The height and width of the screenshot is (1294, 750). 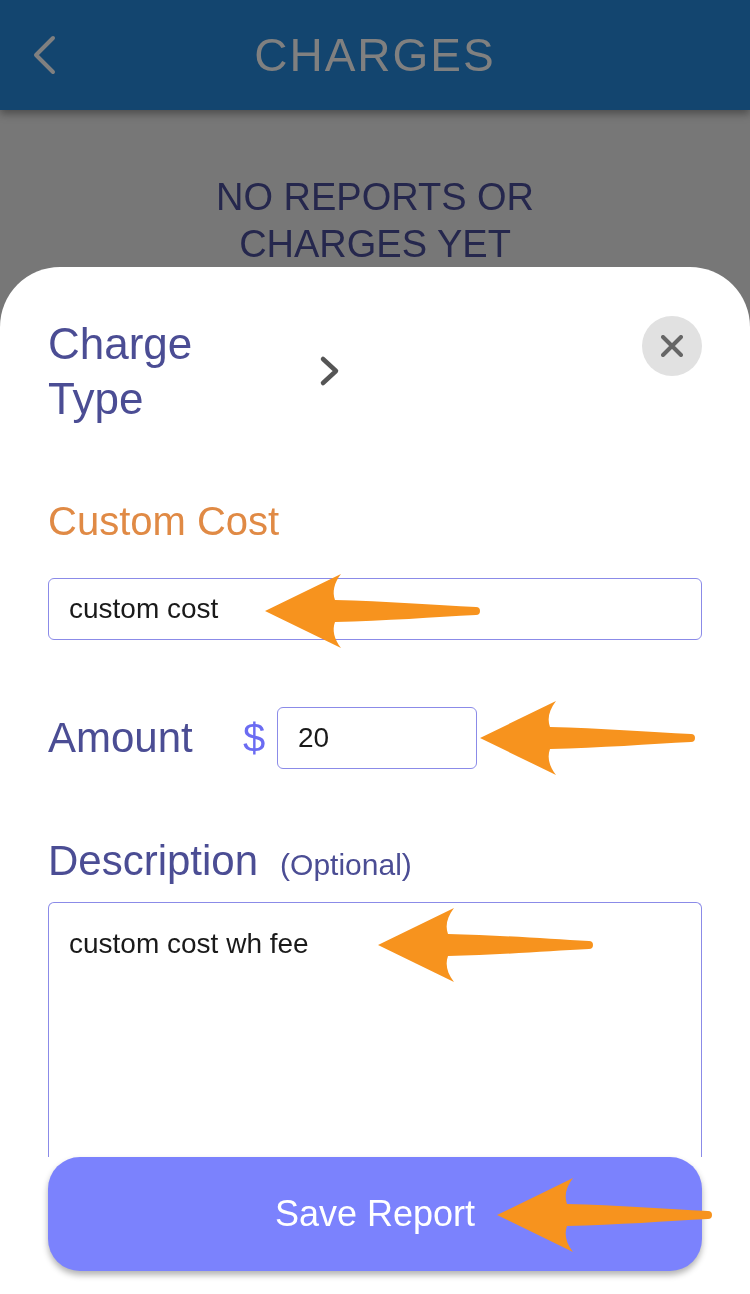 What do you see at coordinates (375, 221) in the screenshot?
I see `empty-state-message: NO REPORTS OR CHARGES YET` at bounding box center [375, 221].